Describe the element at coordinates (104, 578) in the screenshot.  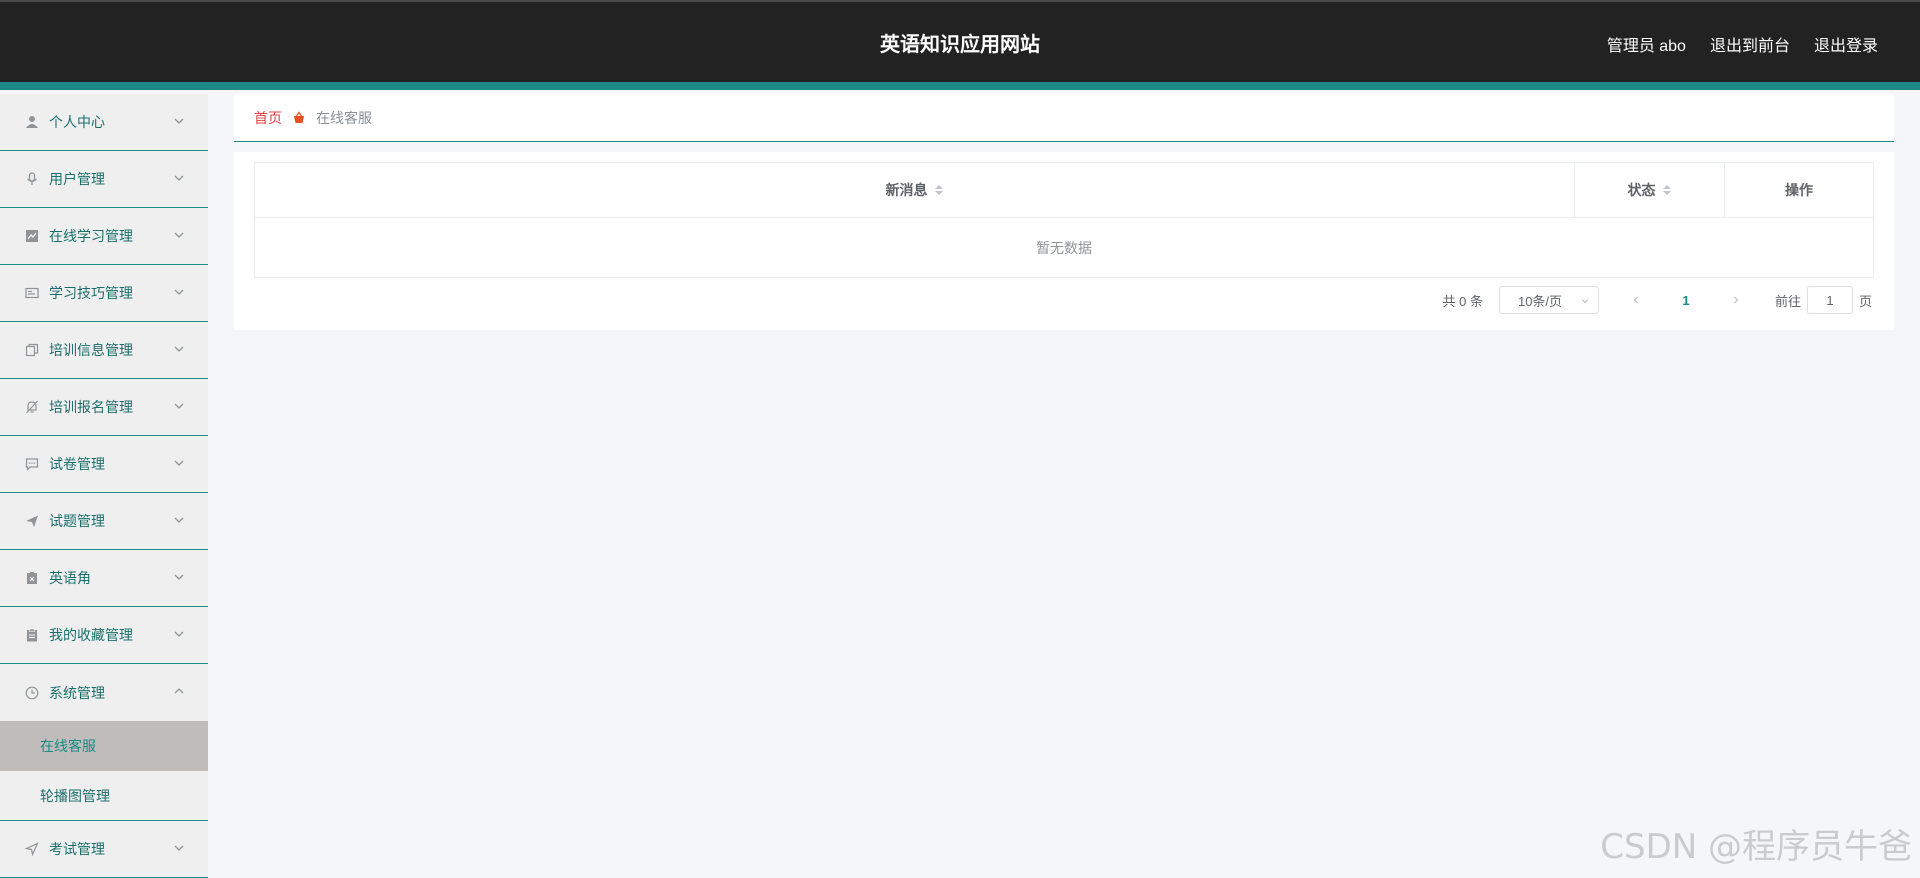
I see `sidebar-item-english-corner: 英语角` at that location.